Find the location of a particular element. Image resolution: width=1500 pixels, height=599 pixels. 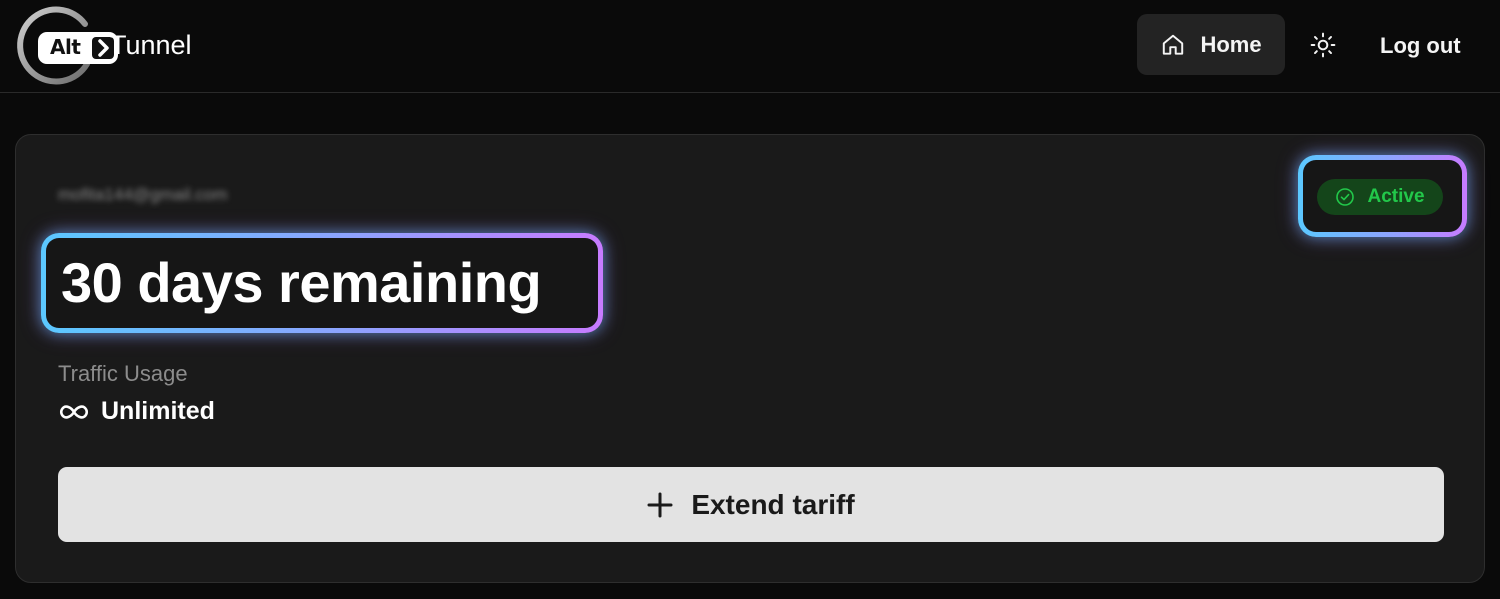

nav-home-label: Home is located at coordinates (1231, 44).